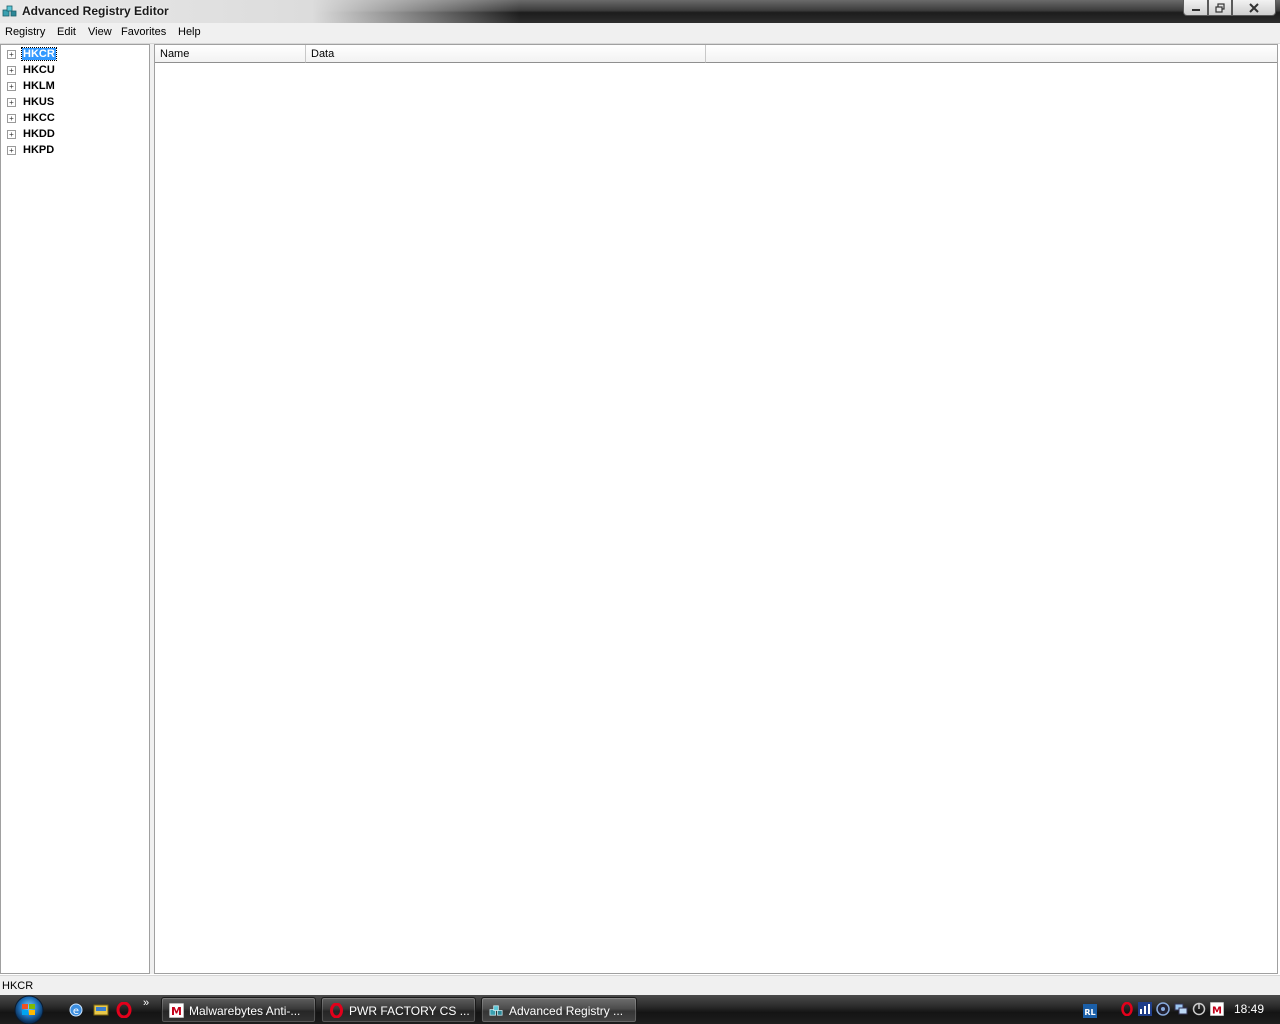 Image resolution: width=1280 pixels, height=1024 pixels. I want to click on rl-icon: RL, so click(1090, 1011).